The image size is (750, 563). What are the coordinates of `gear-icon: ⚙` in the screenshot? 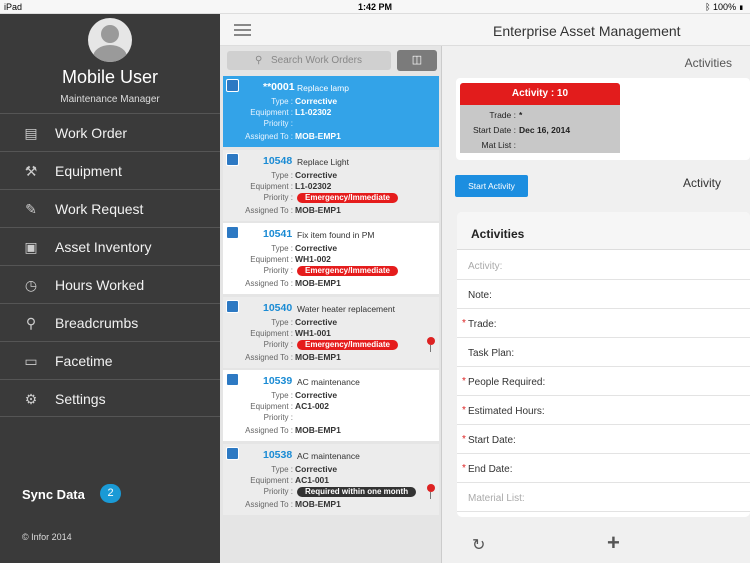 It's located at (31, 399).